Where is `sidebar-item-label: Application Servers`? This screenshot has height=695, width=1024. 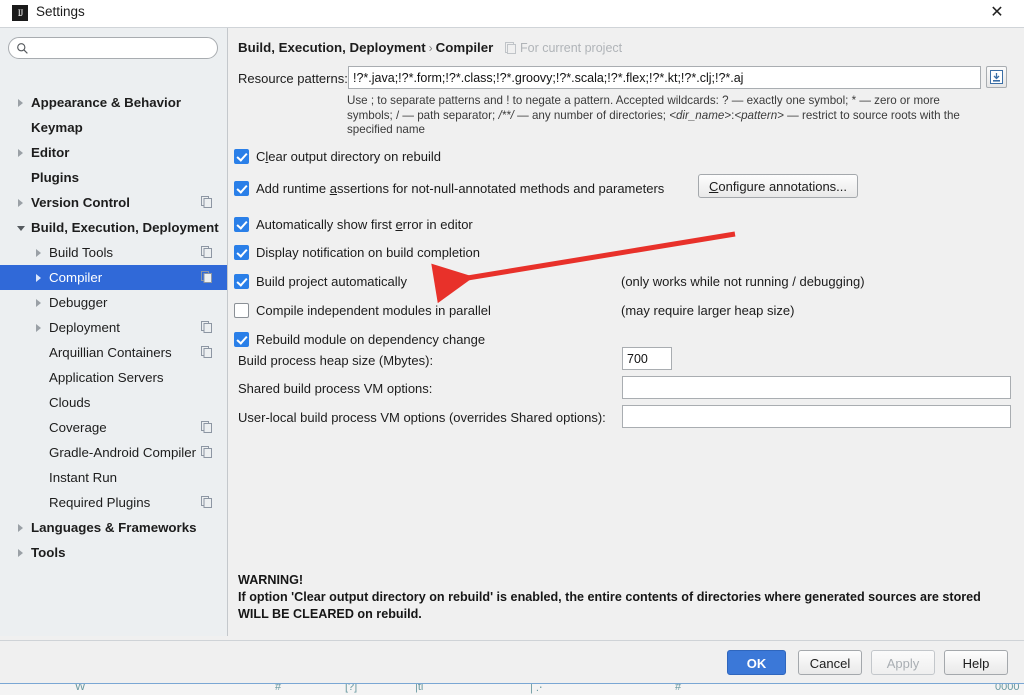 sidebar-item-label: Application Servers is located at coordinates (106, 377).